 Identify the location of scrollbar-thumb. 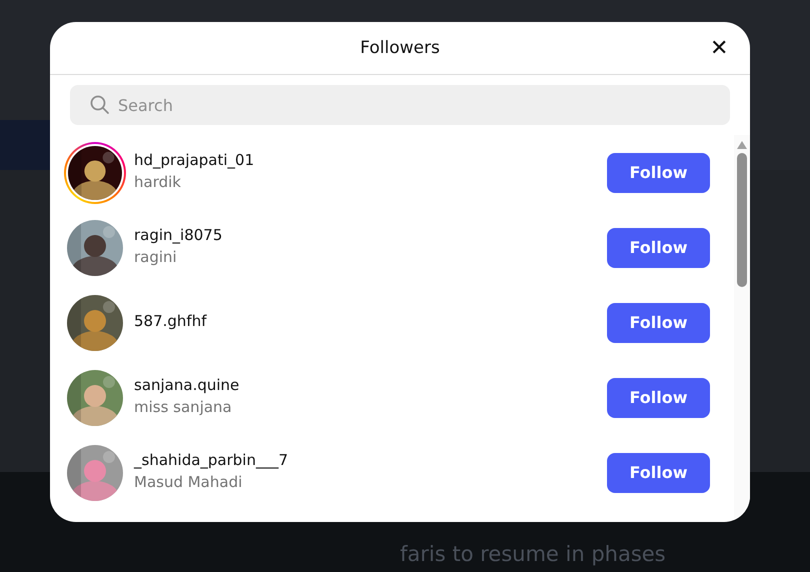
(742, 220).